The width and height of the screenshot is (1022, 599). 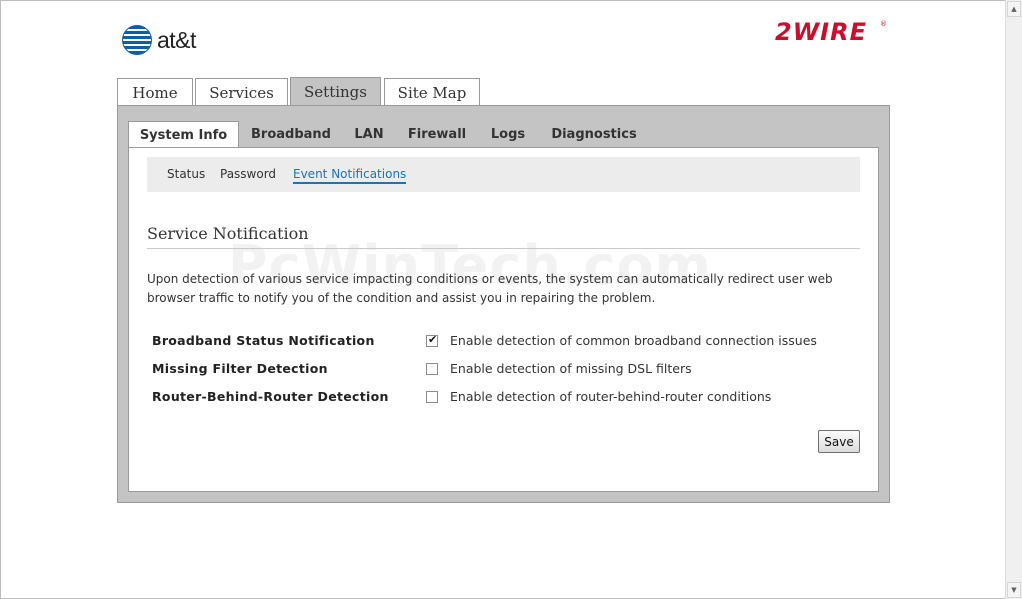 I want to click on subtab-logs: Logs, so click(x=508, y=134).